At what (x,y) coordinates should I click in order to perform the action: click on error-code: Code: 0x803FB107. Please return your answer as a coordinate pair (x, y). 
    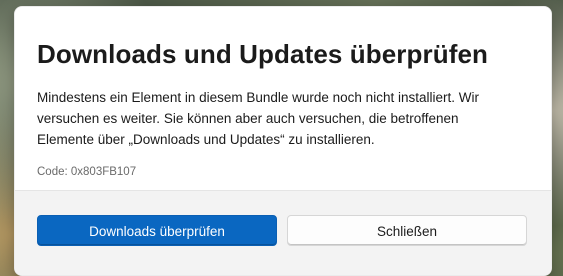
    Looking at the image, I should click on (87, 172).